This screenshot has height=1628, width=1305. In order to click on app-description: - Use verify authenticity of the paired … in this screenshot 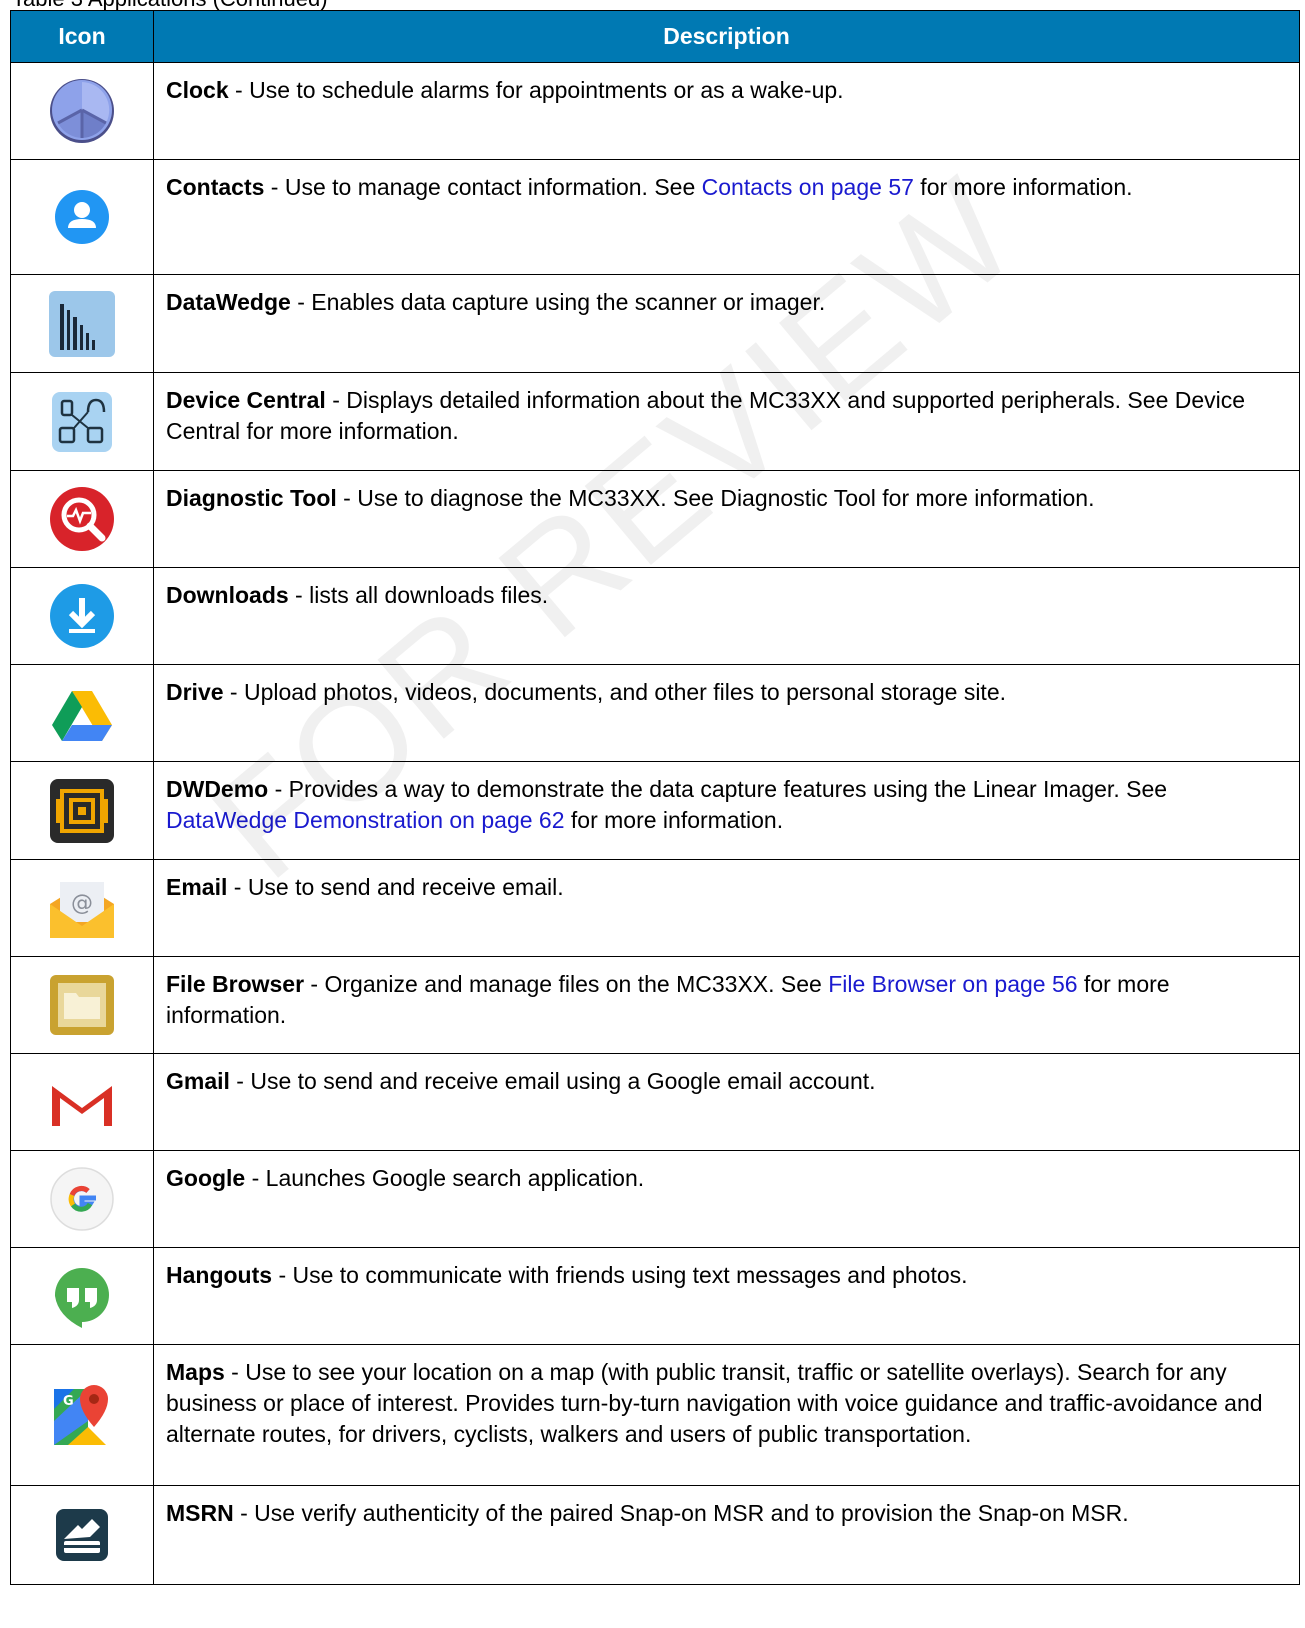, I will do `click(681, 1513)`.